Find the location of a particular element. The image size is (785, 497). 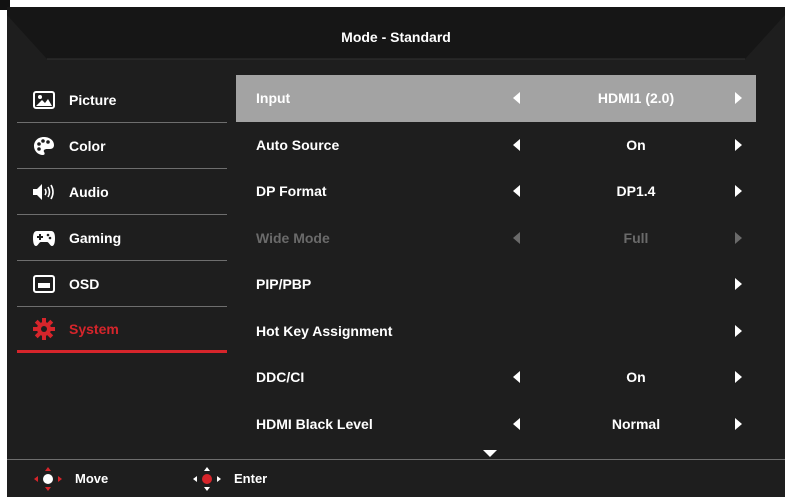

mode-header: Mode - Standard is located at coordinates (396, 37).